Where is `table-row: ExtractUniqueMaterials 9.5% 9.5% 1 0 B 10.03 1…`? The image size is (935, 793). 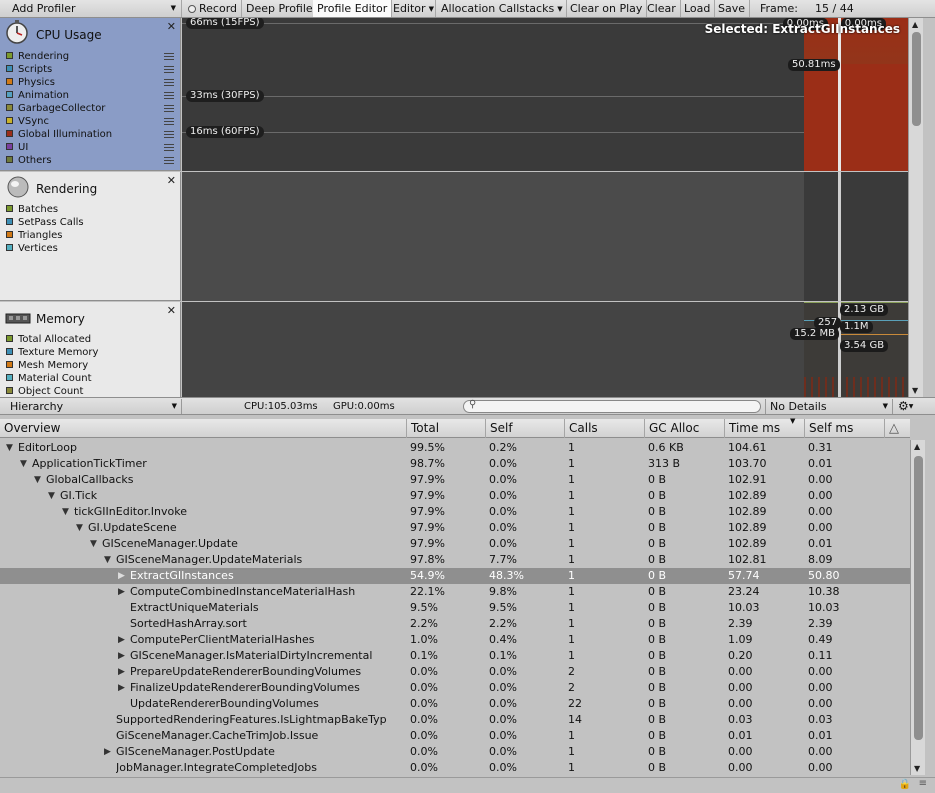 table-row: ExtractUniqueMaterials 9.5% 9.5% 1 0 B 10.03 1… is located at coordinates (455, 608).